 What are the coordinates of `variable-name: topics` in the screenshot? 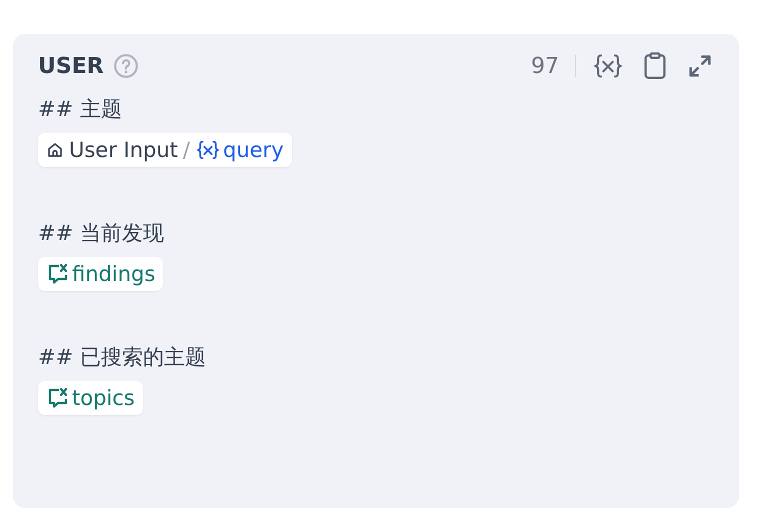 It's located at (103, 398).